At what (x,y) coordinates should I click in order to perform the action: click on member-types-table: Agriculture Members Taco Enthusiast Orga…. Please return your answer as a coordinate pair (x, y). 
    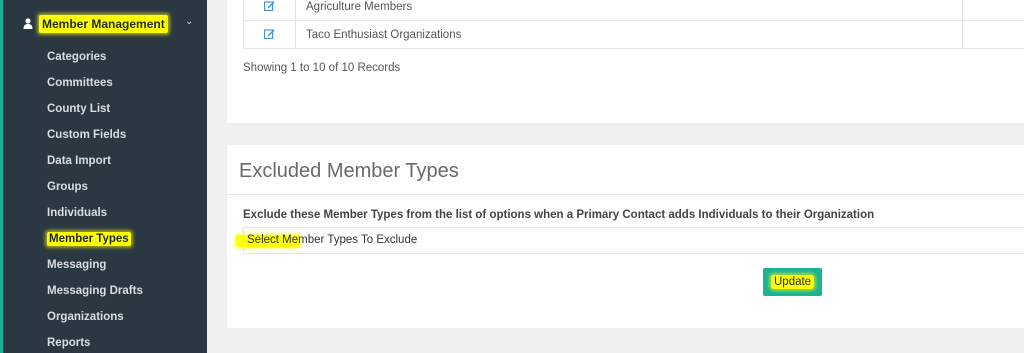
    Looking at the image, I should click on (633, 24).